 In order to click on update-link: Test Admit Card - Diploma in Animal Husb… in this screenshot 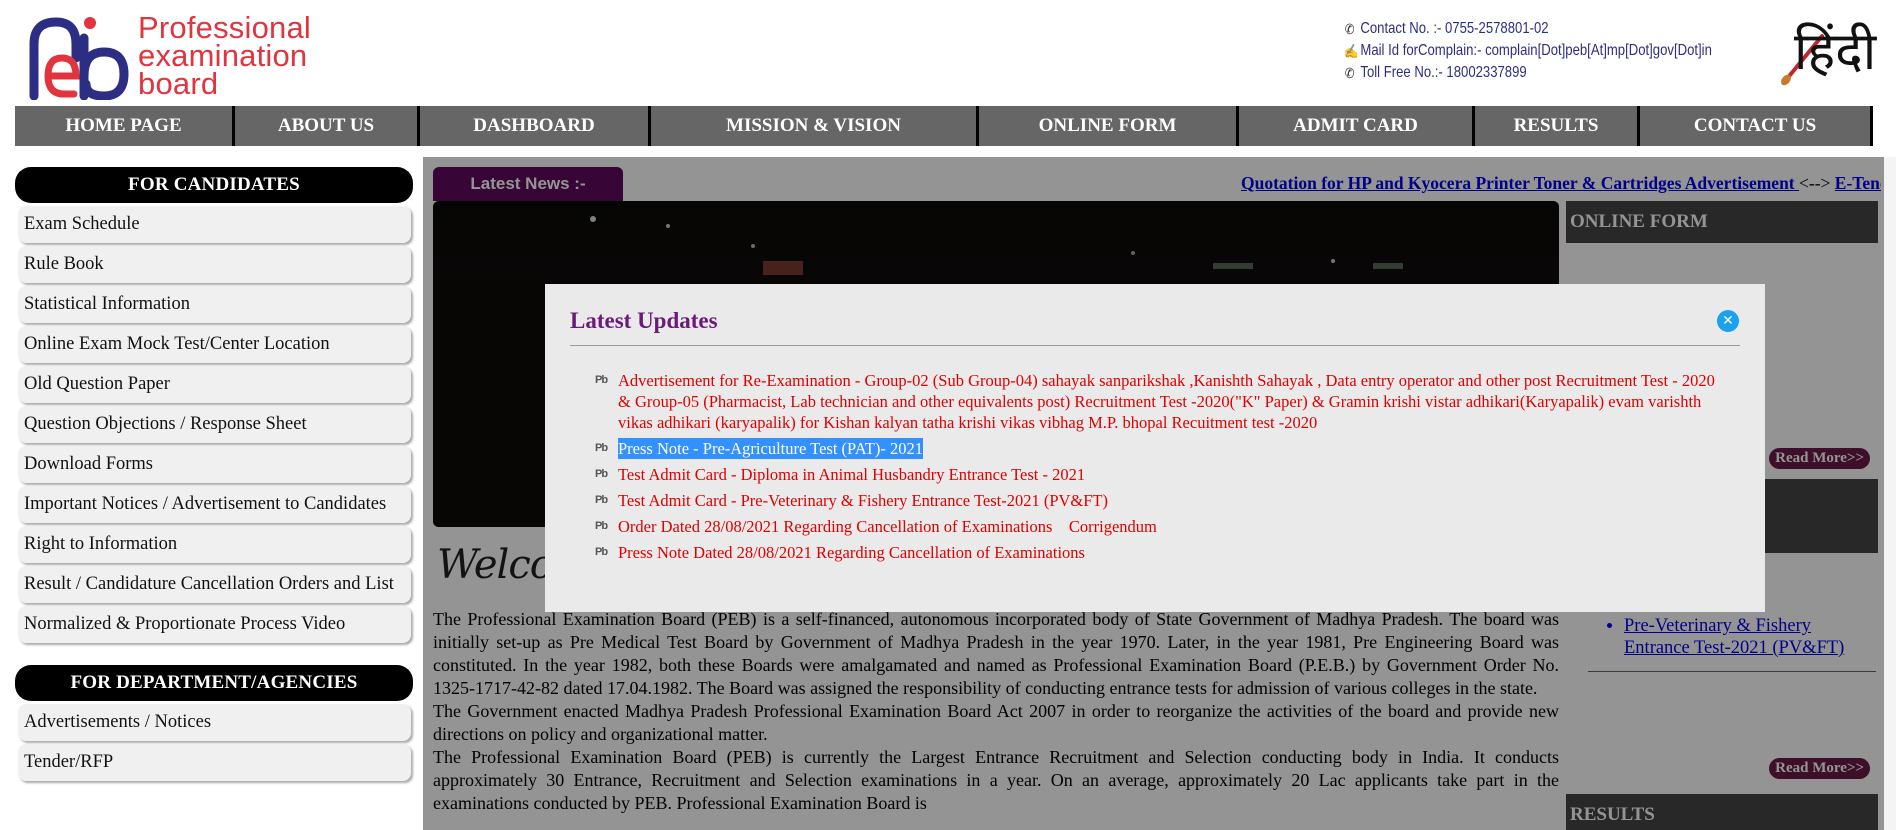, I will do `click(851, 474)`.